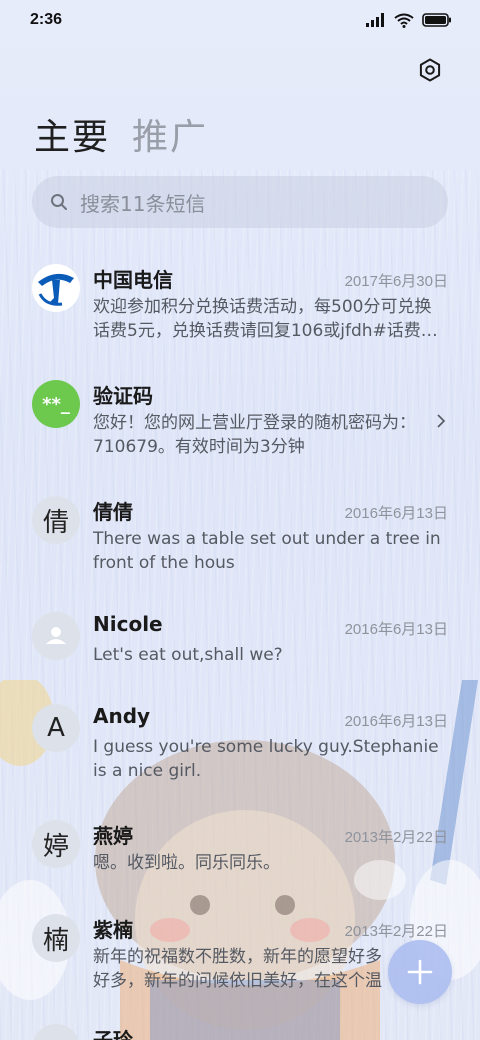 This screenshot has height=1040, width=480. I want to click on avatar: 楠, so click(56, 938).